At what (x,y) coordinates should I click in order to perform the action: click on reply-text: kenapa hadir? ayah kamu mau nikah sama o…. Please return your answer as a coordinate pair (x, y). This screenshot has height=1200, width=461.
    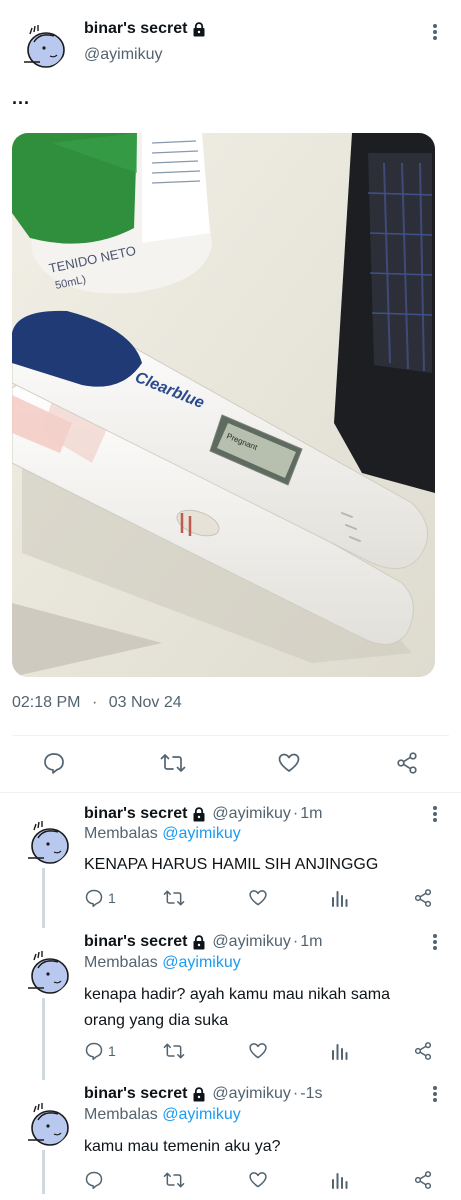
    Looking at the image, I should click on (237, 1007).